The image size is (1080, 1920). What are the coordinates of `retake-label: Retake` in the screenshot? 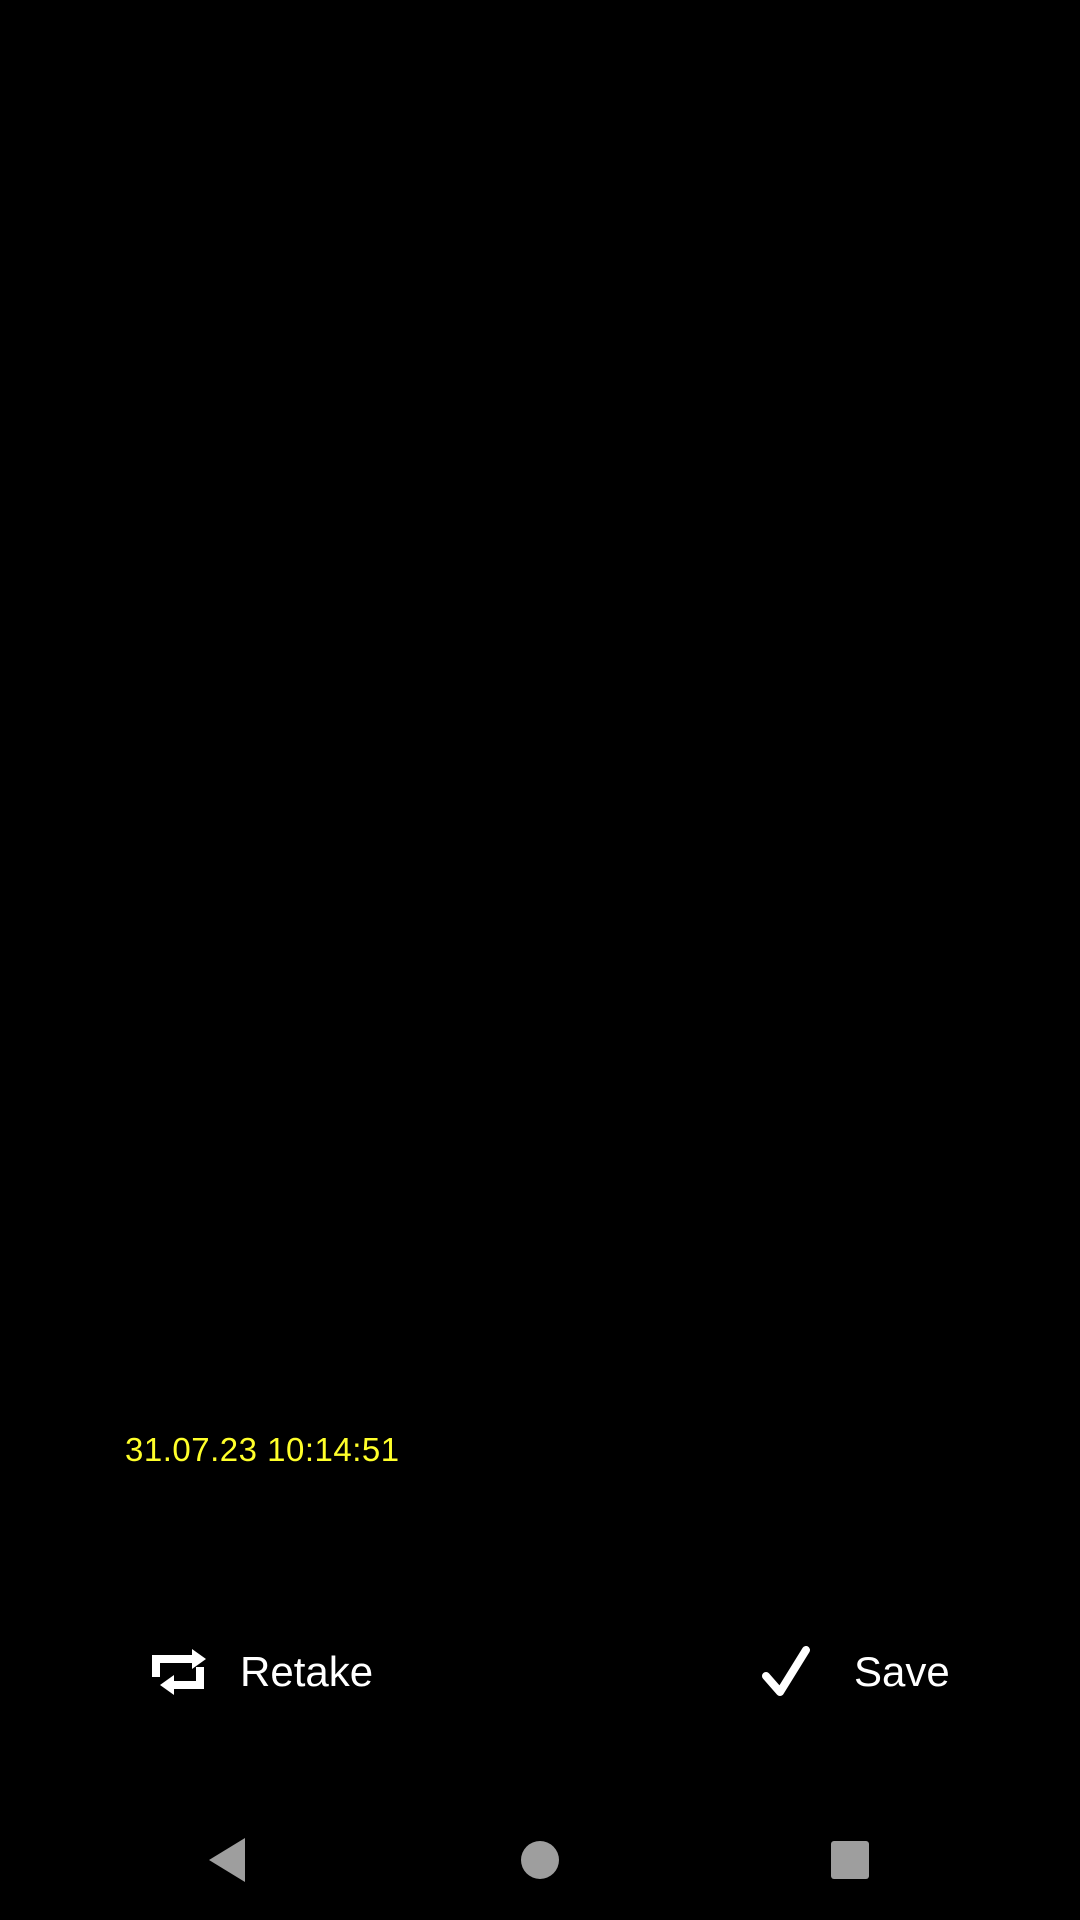 It's located at (307, 1671).